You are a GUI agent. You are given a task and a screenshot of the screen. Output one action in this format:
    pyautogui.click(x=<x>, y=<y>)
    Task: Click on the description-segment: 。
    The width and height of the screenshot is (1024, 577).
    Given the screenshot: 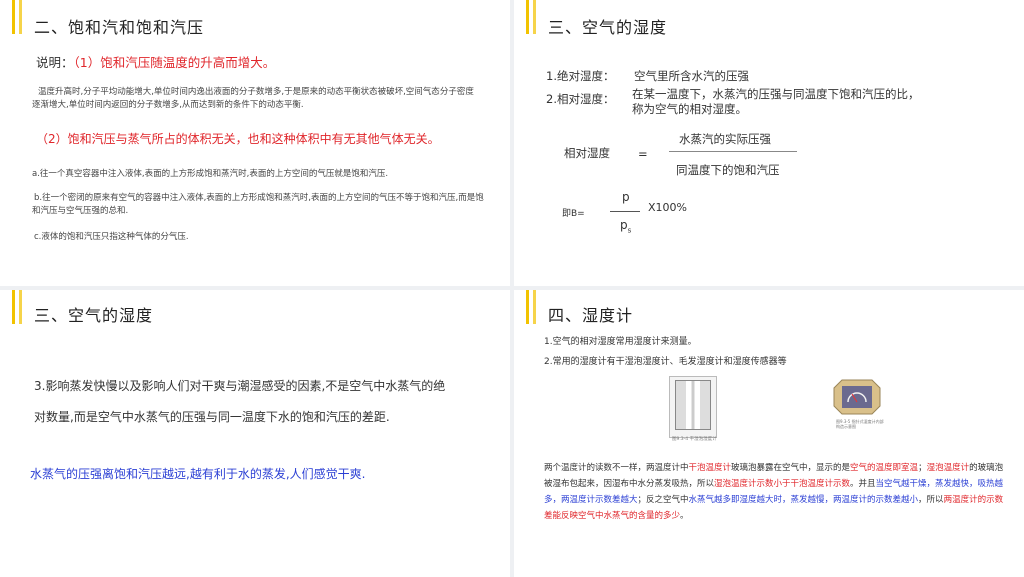 What is the action you would take?
    pyautogui.click(x=684, y=516)
    